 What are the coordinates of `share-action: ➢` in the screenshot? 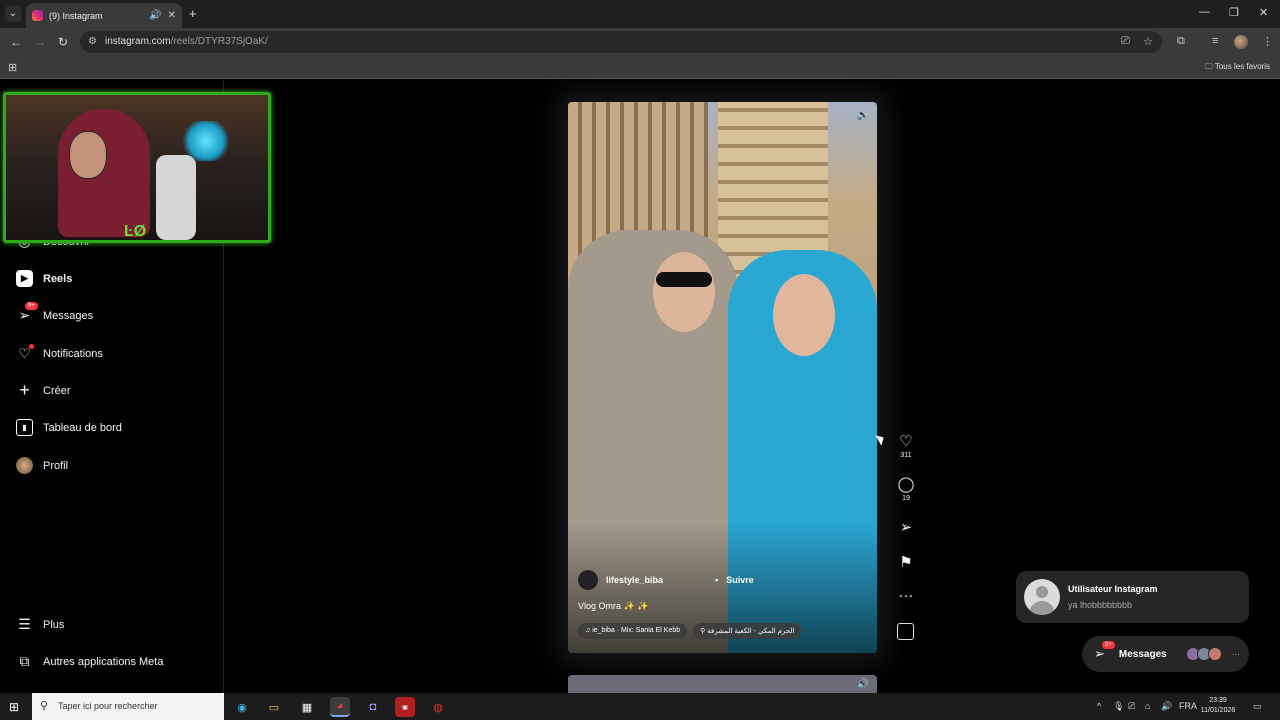 It's located at (906, 527).